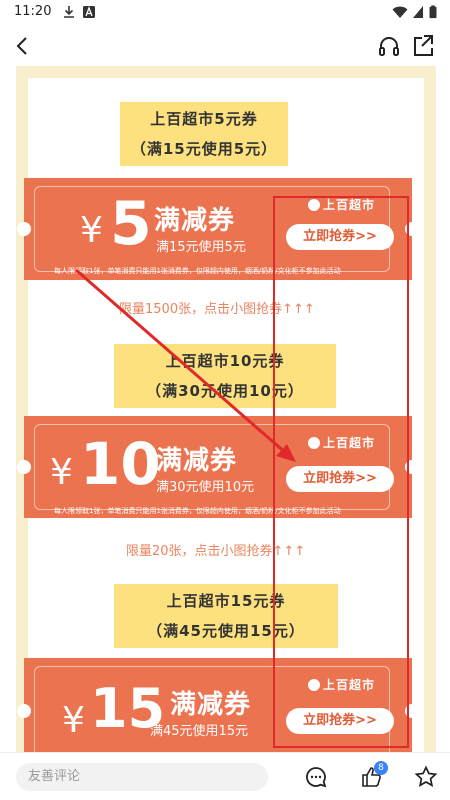 The image size is (450, 800). What do you see at coordinates (204, 119) in the screenshot?
I see `coupon-title: 上百超市5元券` at bounding box center [204, 119].